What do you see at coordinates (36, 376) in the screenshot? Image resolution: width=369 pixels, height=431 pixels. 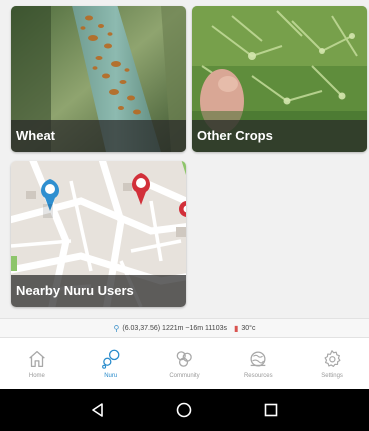 I see `nav-label-home: Home` at bounding box center [36, 376].